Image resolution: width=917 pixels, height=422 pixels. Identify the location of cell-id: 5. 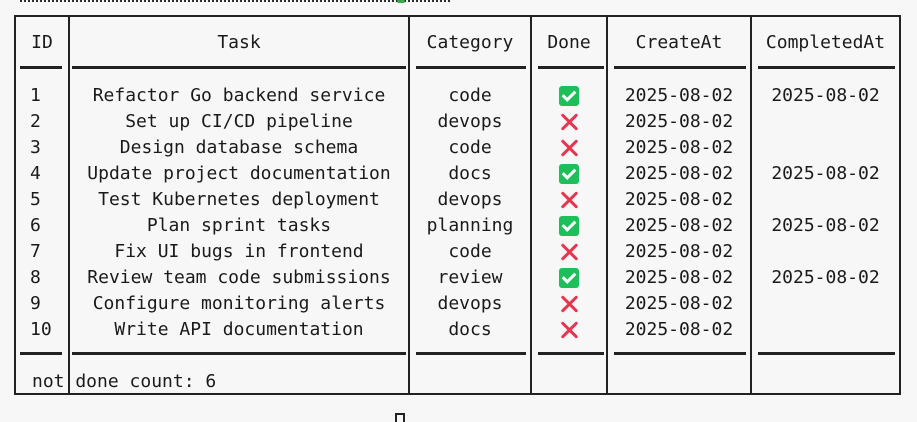
(35, 199).